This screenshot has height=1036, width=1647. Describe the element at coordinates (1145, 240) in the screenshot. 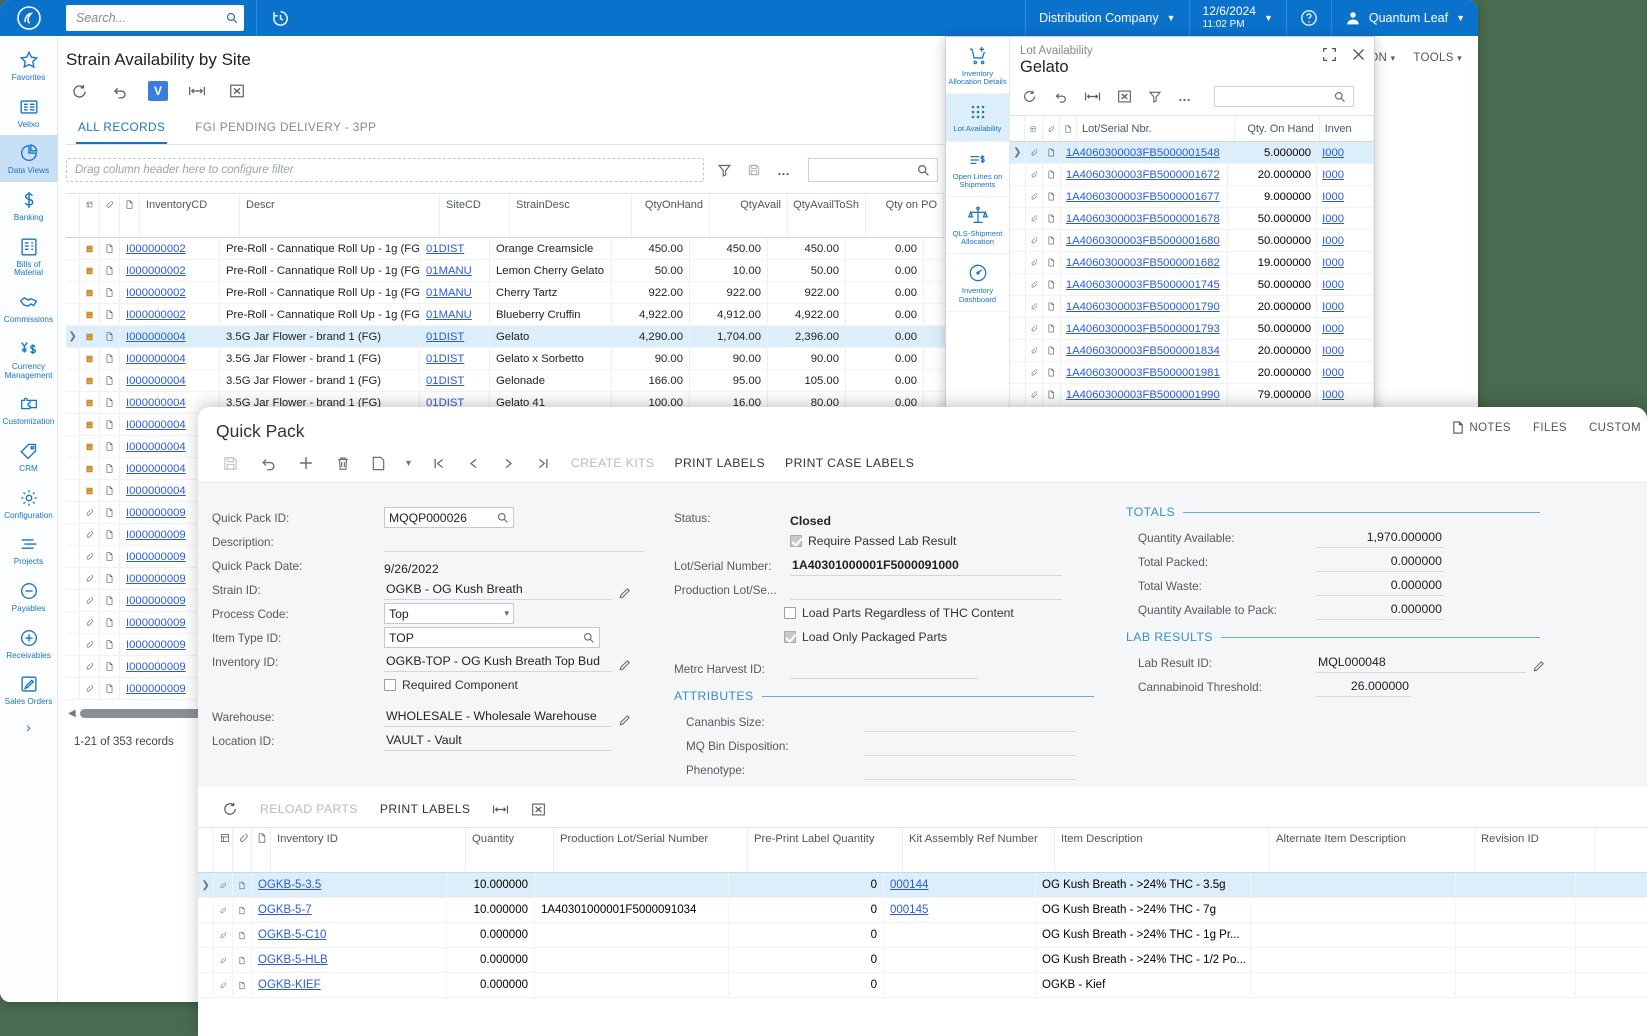

I see `cell-lot-serial: 1A4060300003FB5000001680` at that location.